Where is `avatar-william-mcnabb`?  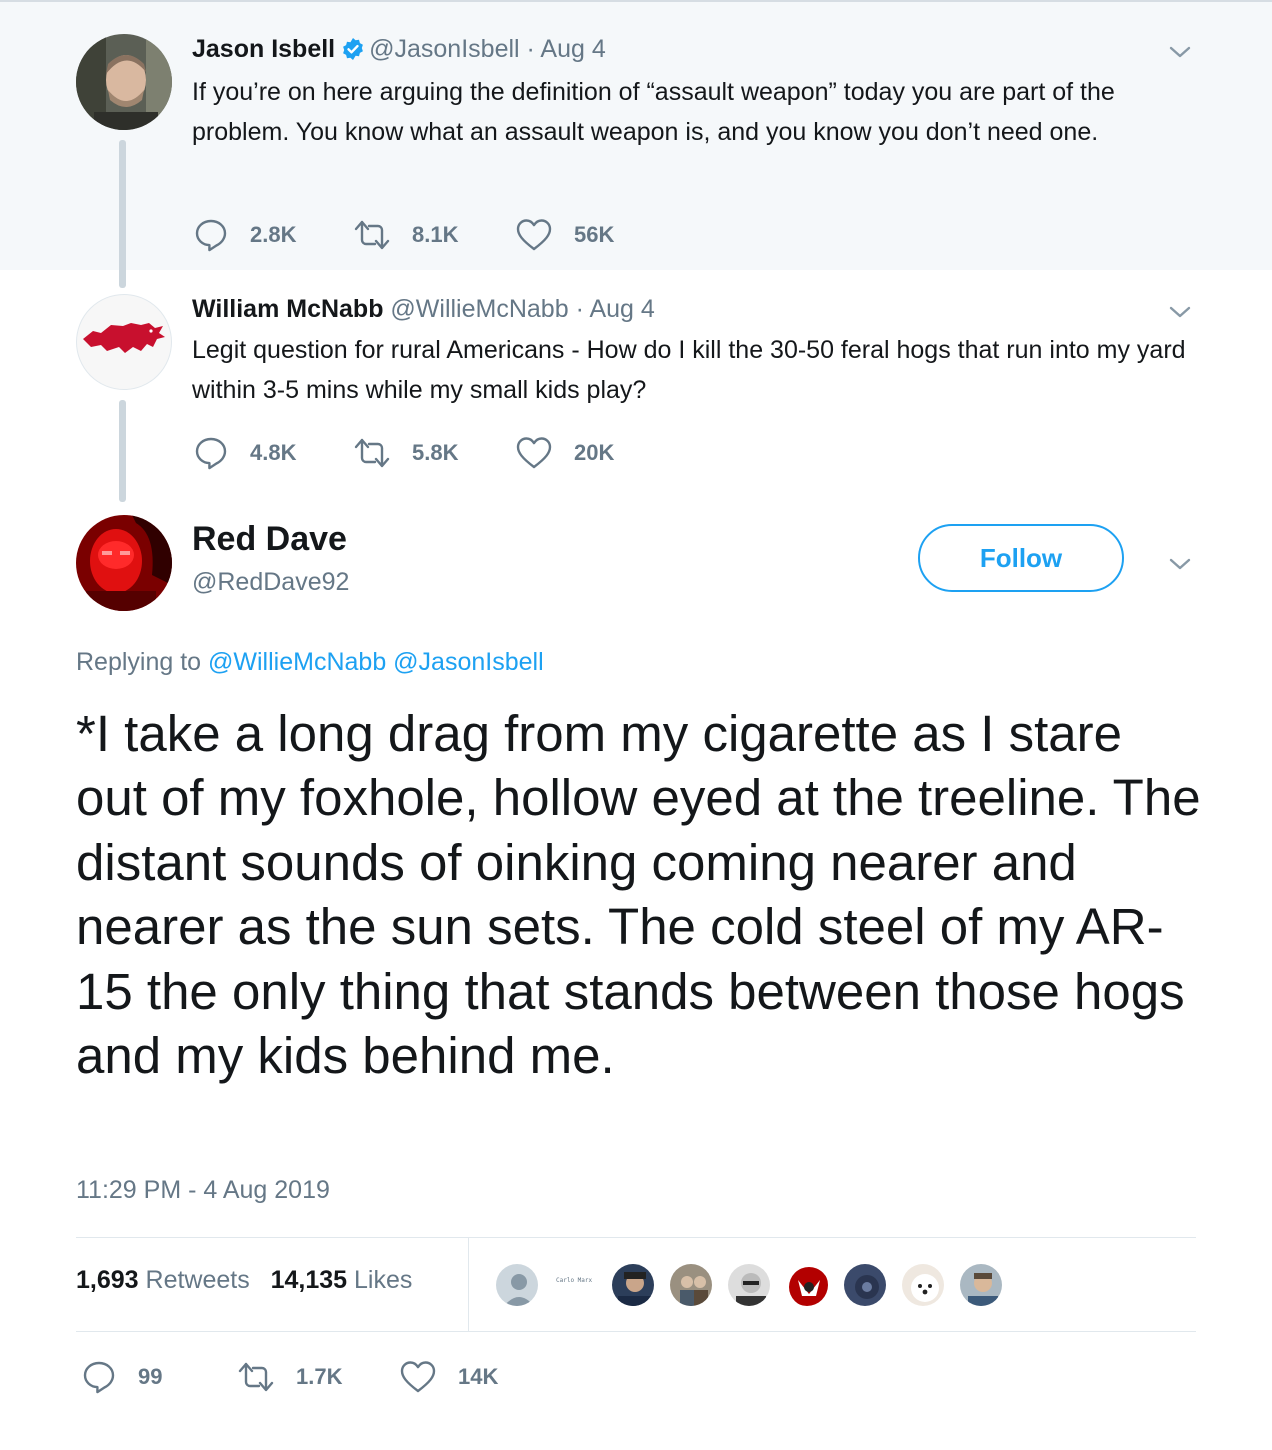
avatar-william-mcnabb is located at coordinates (124, 342).